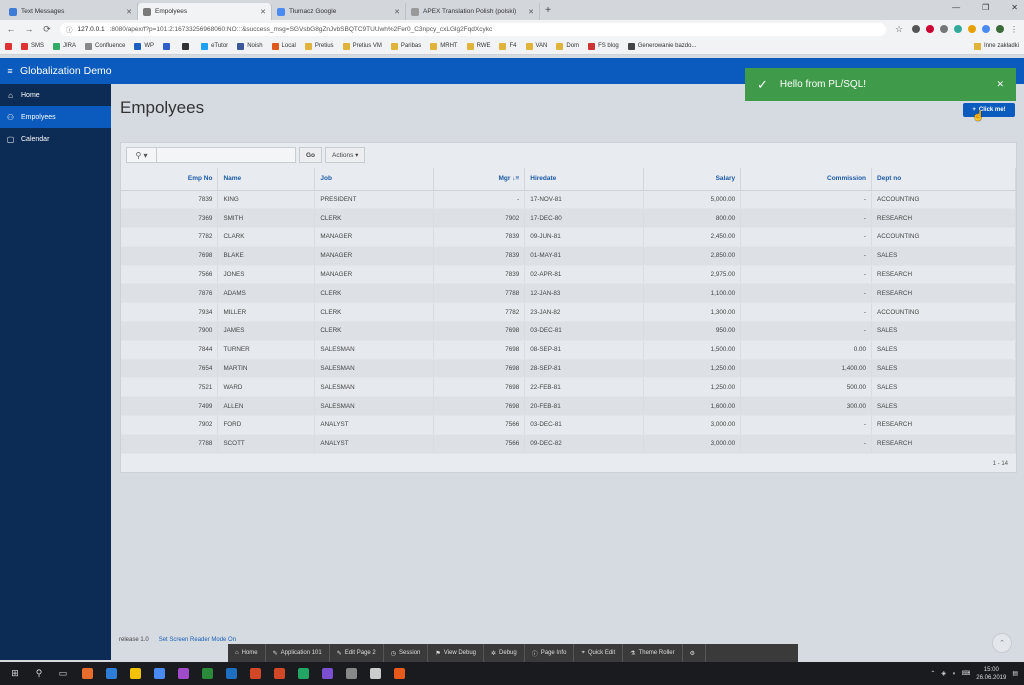 Image resolution: width=1024 pixels, height=685 pixels. What do you see at coordinates (1014, 7) in the screenshot?
I see `close-window-icon: ✕` at bounding box center [1014, 7].